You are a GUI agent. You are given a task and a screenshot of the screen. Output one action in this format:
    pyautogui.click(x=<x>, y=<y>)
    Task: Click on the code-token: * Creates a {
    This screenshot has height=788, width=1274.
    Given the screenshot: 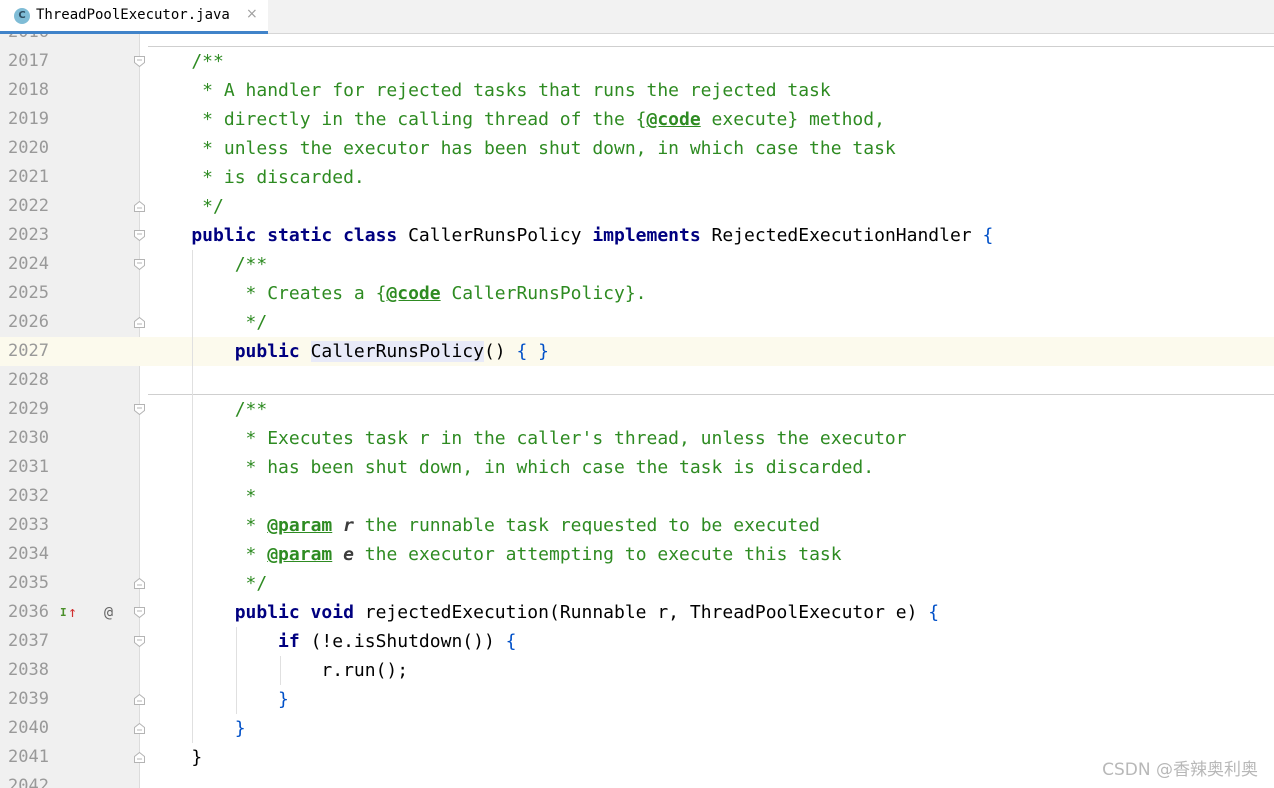 What is the action you would take?
    pyautogui.click(x=267, y=293)
    